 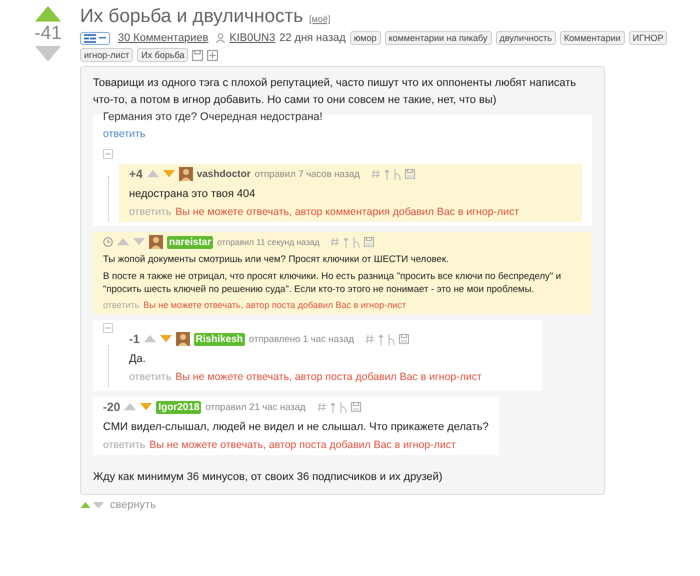 I want to click on comment-time: отправил 21 час назад, so click(x=255, y=407).